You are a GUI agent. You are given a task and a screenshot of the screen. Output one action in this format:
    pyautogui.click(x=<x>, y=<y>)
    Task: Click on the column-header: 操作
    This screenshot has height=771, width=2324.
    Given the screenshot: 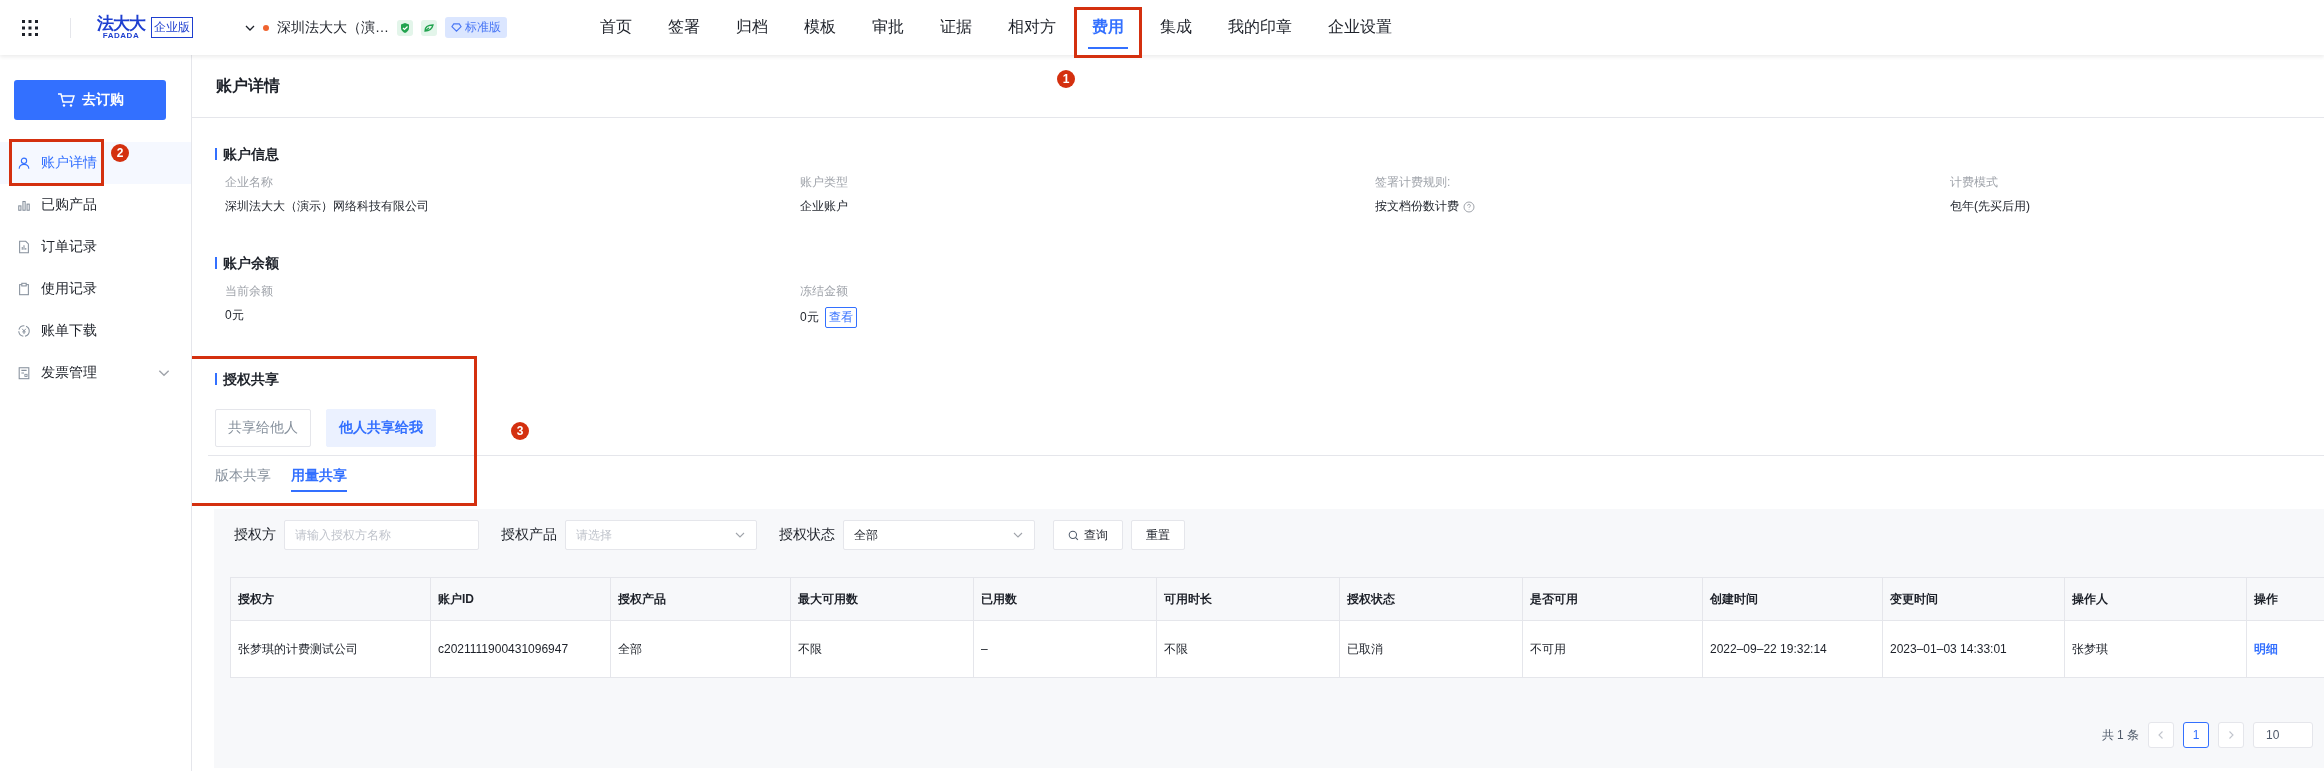 What is the action you would take?
    pyautogui.click(x=2285, y=599)
    